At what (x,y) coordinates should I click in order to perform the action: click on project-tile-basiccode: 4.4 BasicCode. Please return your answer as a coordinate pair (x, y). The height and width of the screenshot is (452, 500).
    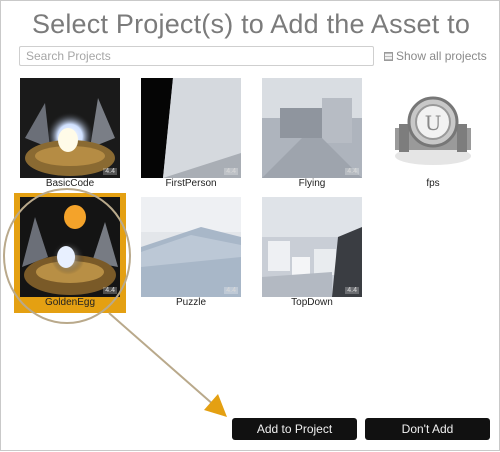
    Looking at the image, I should click on (70, 134).